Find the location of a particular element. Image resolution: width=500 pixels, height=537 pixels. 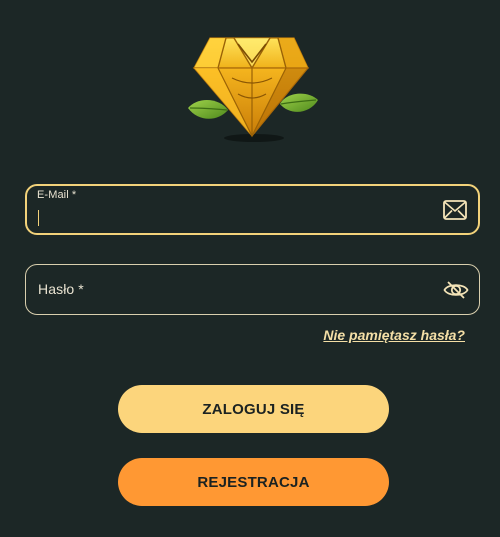

diamond-logo-icon is located at coordinates (253, 89).